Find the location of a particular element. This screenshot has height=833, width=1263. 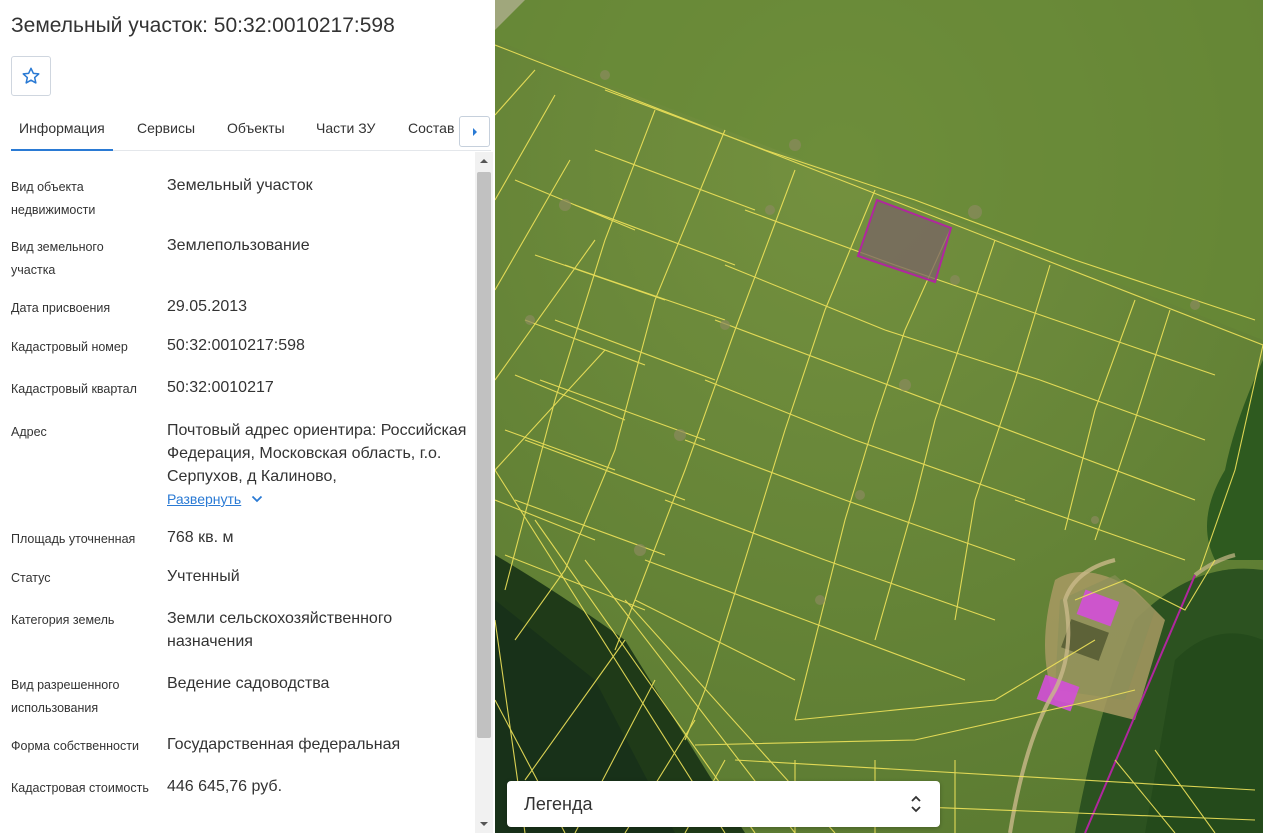

row-value: 446 645,76 руб. is located at coordinates (225, 786).